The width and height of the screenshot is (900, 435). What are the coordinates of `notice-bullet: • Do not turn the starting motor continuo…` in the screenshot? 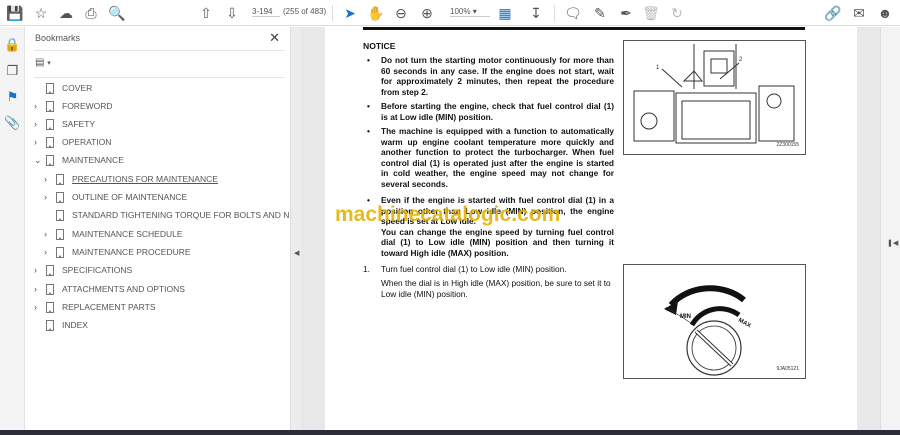 It's located at (490, 76).